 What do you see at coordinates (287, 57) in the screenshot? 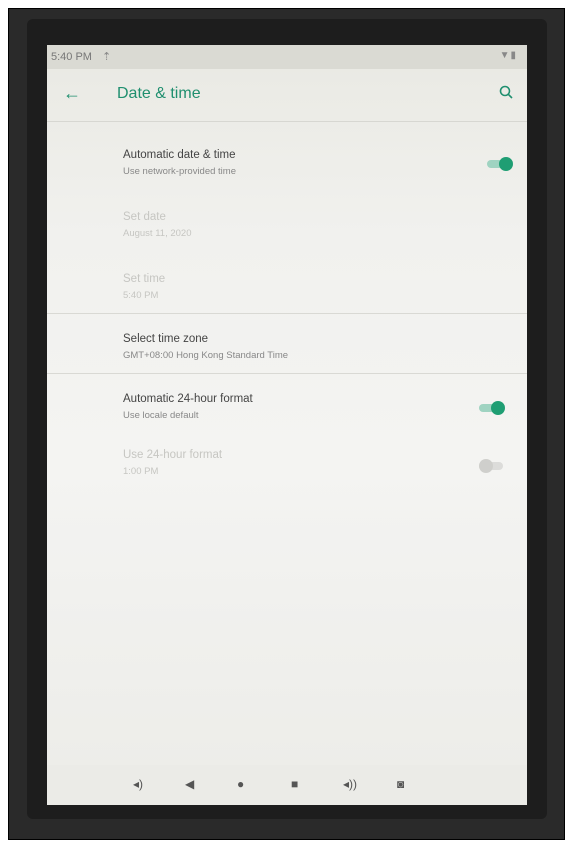
I see `status-bar: 5:40 PM ⇡ ▼▮` at bounding box center [287, 57].